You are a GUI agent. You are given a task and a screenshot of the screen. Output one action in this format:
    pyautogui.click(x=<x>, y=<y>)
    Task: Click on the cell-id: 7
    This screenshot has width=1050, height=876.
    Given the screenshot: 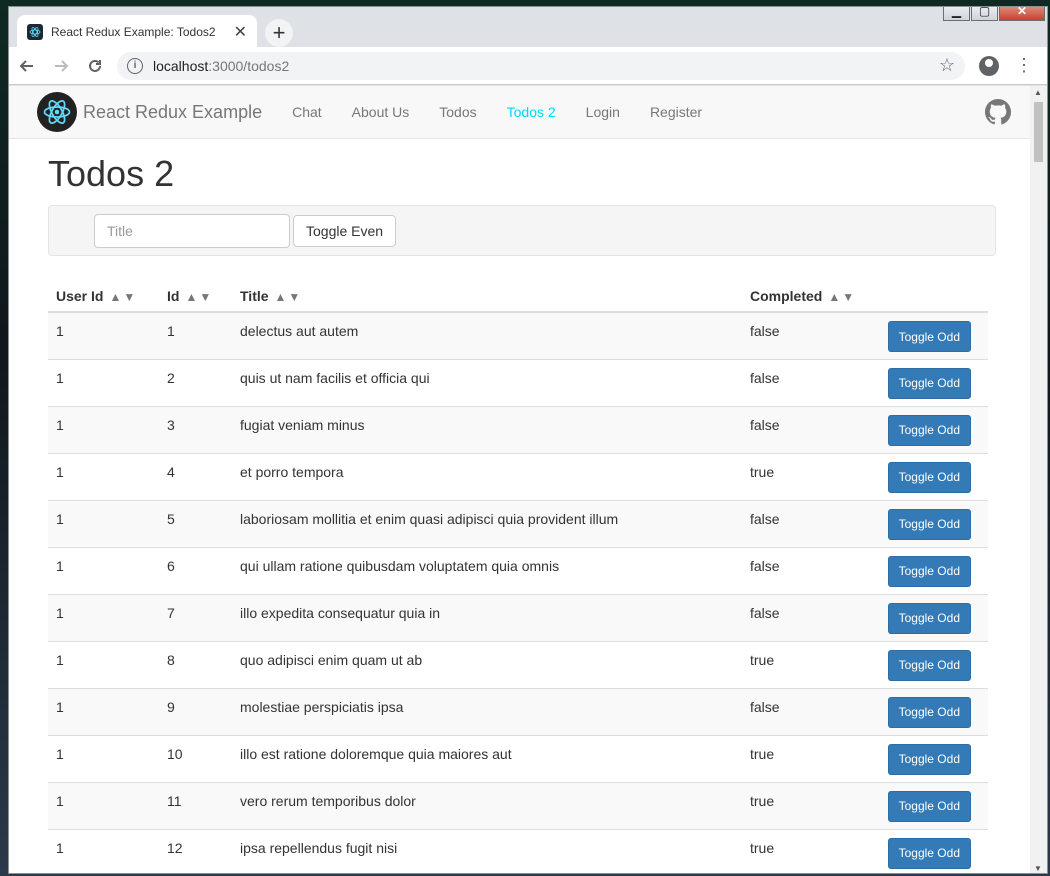 What is the action you would take?
    pyautogui.click(x=195, y=617)
    